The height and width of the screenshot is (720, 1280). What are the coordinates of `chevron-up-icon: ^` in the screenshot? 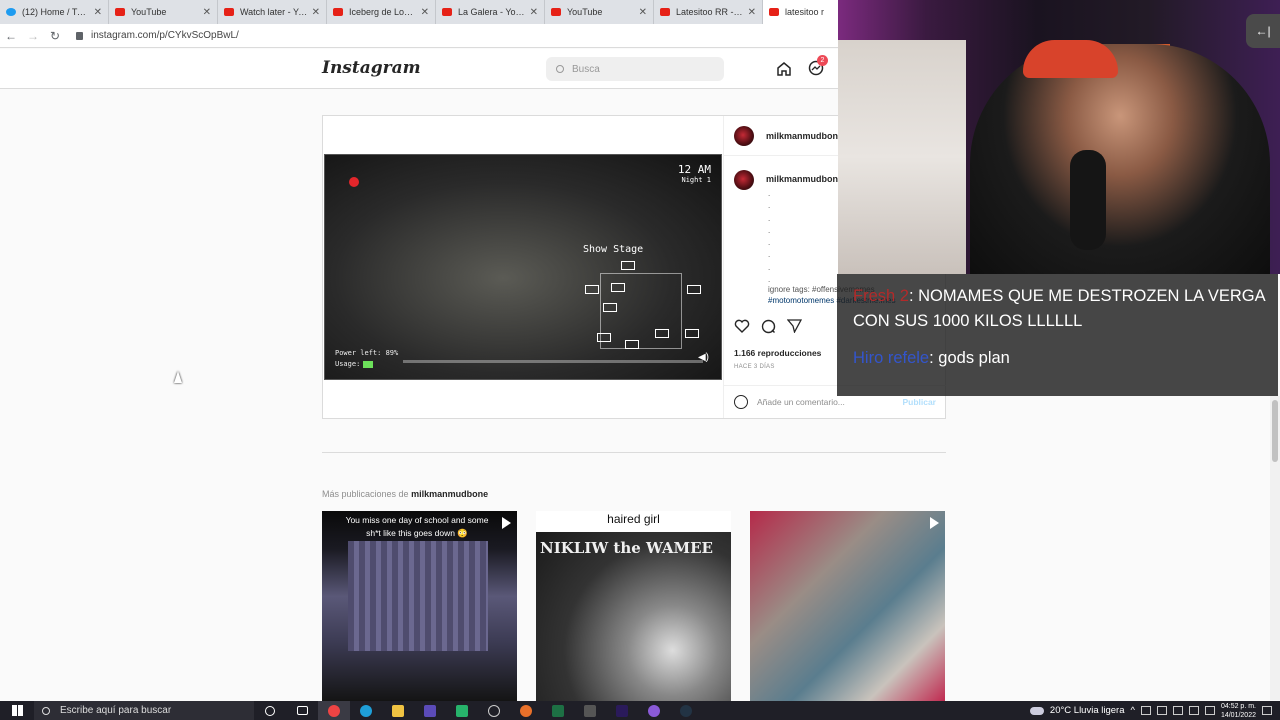 It's located at (1132, 710).